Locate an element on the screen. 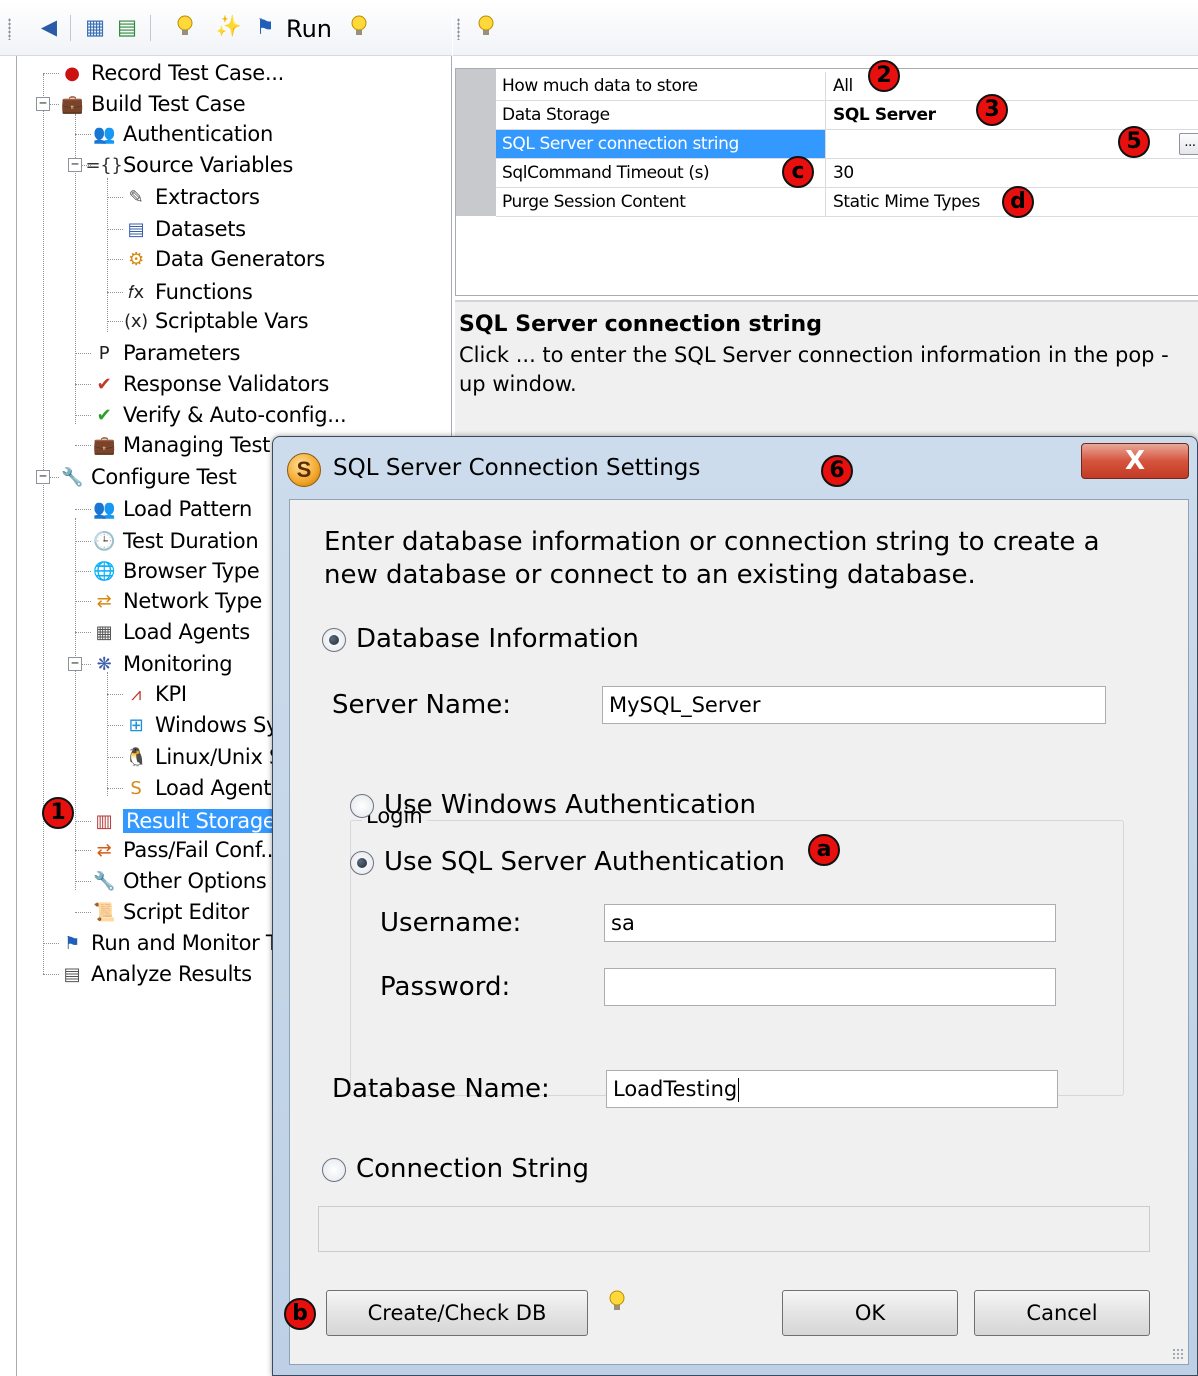 This screenshot has height=1376, width=1198. tree-item: (x) Scriptable Vars is located at coordinates (215, 321).